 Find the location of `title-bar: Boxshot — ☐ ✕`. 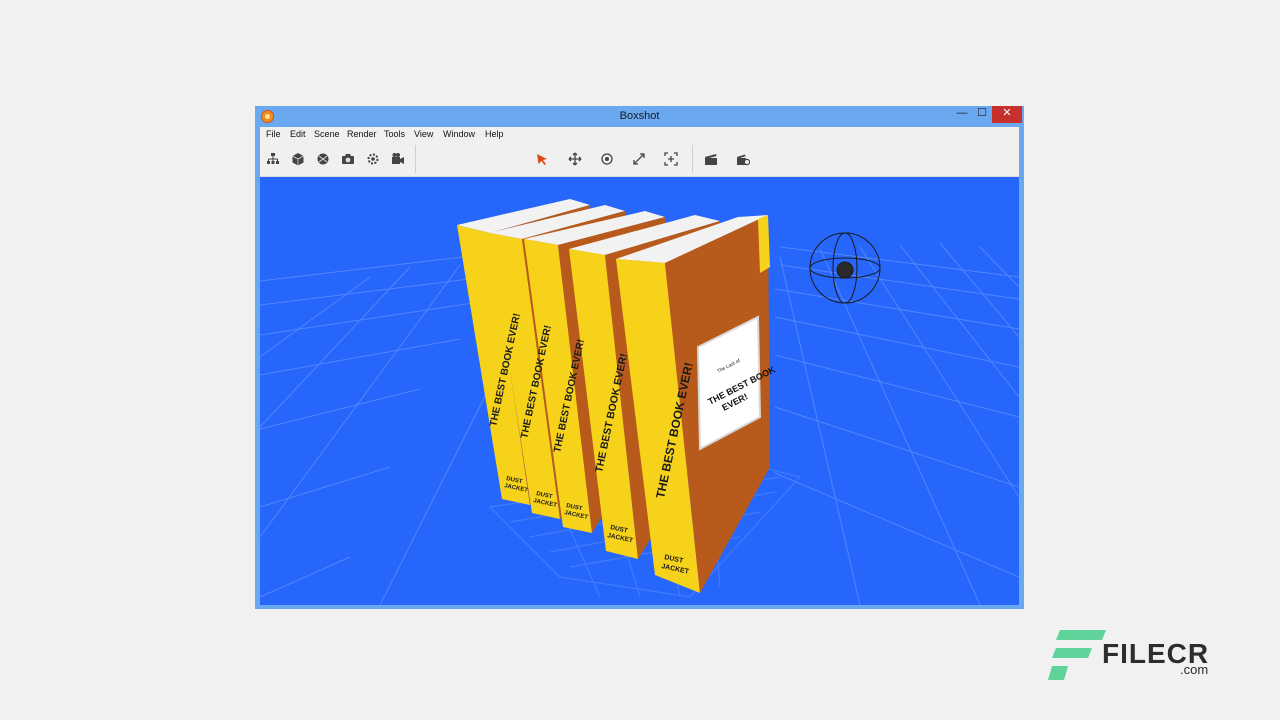

title-bar: Boxshot — ☐ ✕ is located at coordinates (639, 116).